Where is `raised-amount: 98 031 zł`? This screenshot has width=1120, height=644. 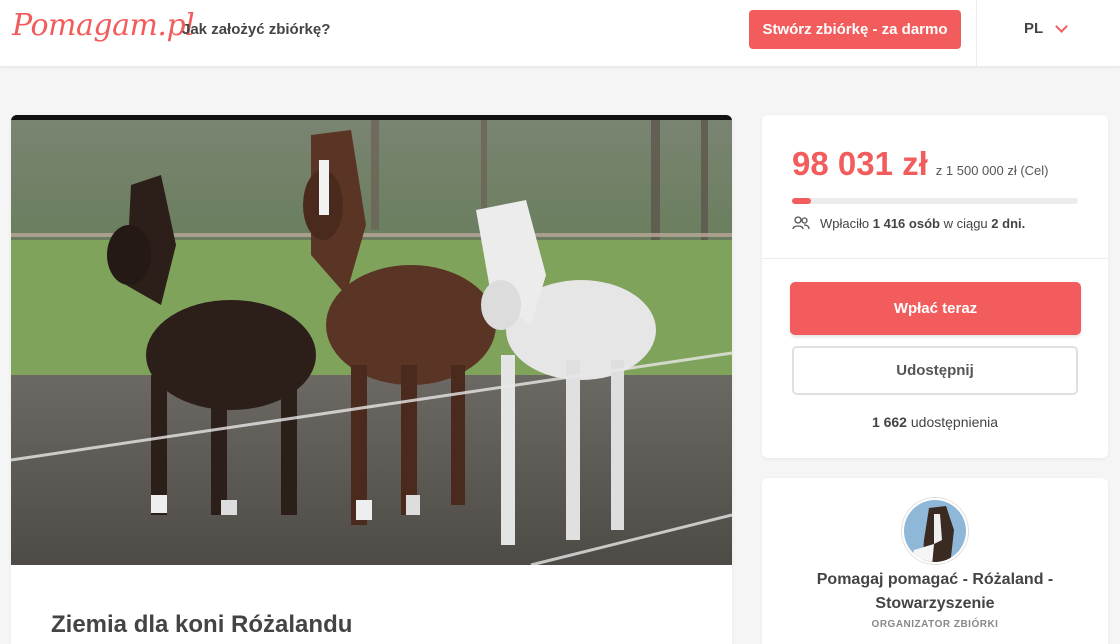
raised-amount: 98 031 zł is located at coordinates (860, 163).